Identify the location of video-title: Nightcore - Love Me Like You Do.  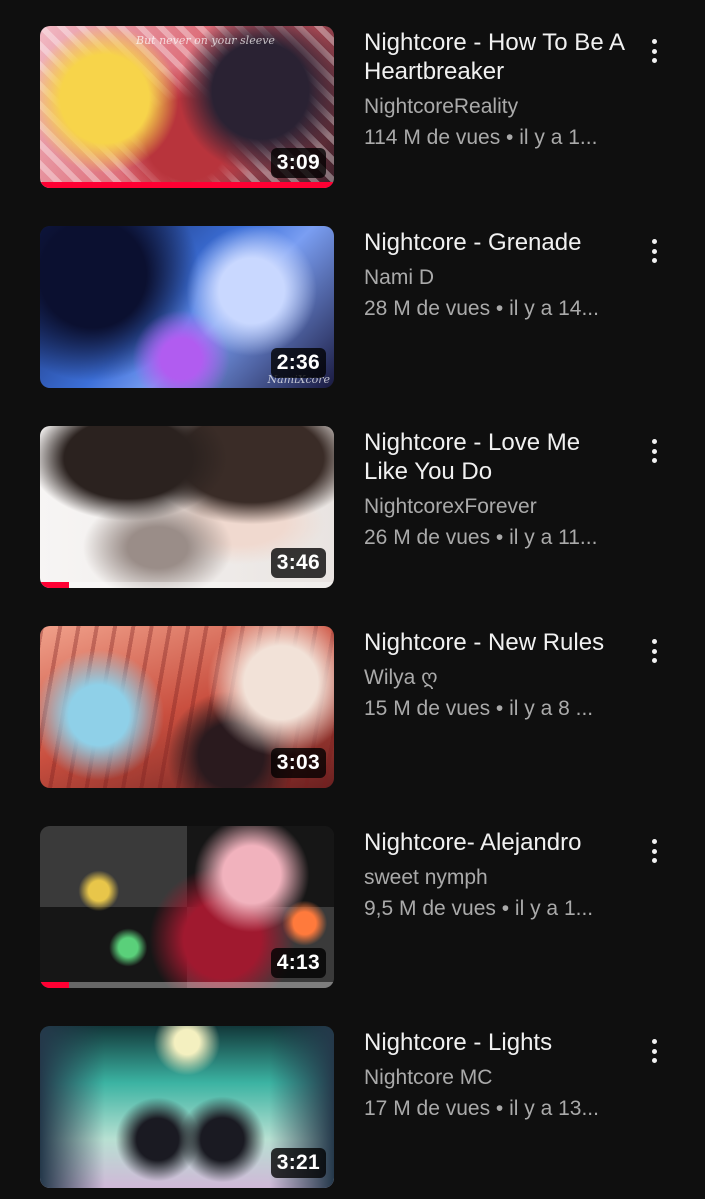
(495, 457).